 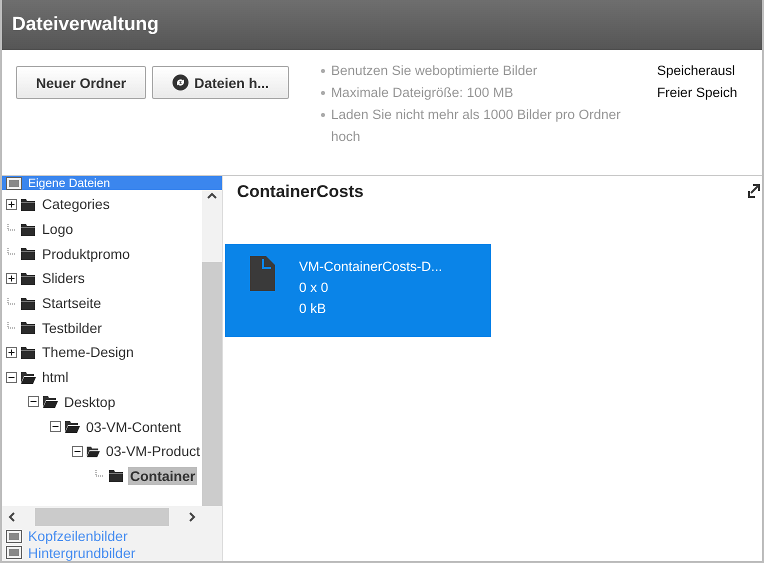 I want to click on file-size: 0 kB, so click(x=313, y=309).